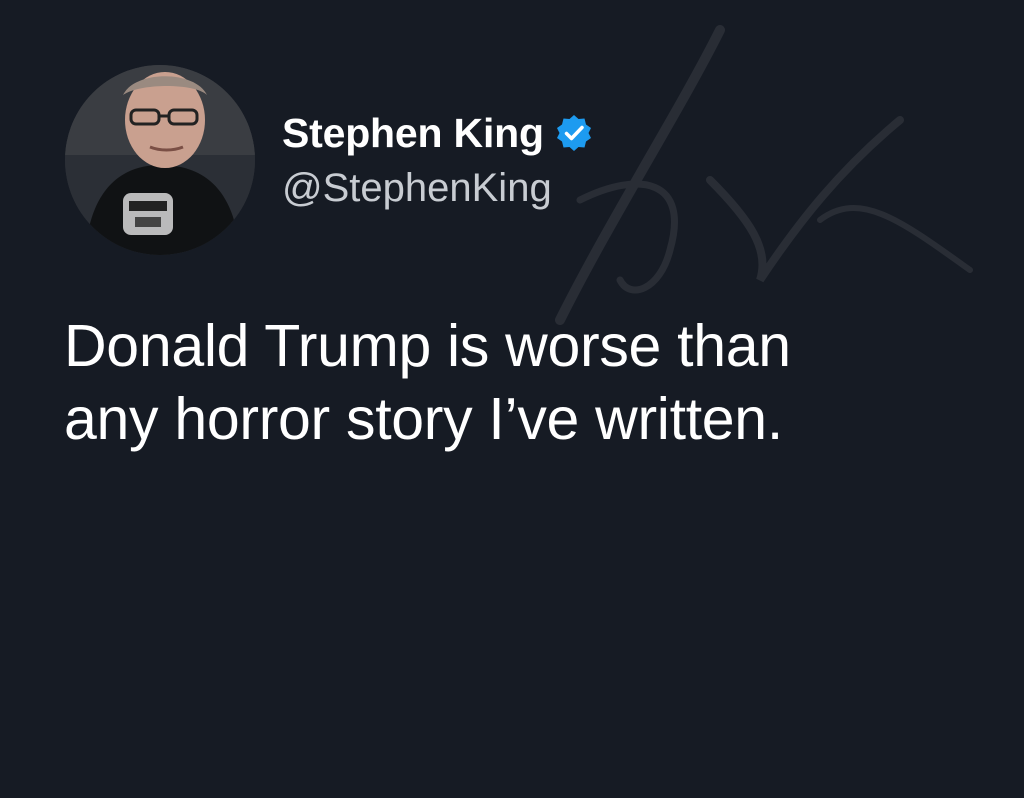  Describe the element at coordinates (438, 188) in the screenshot. I see `handle: @StephenKing` at that location.